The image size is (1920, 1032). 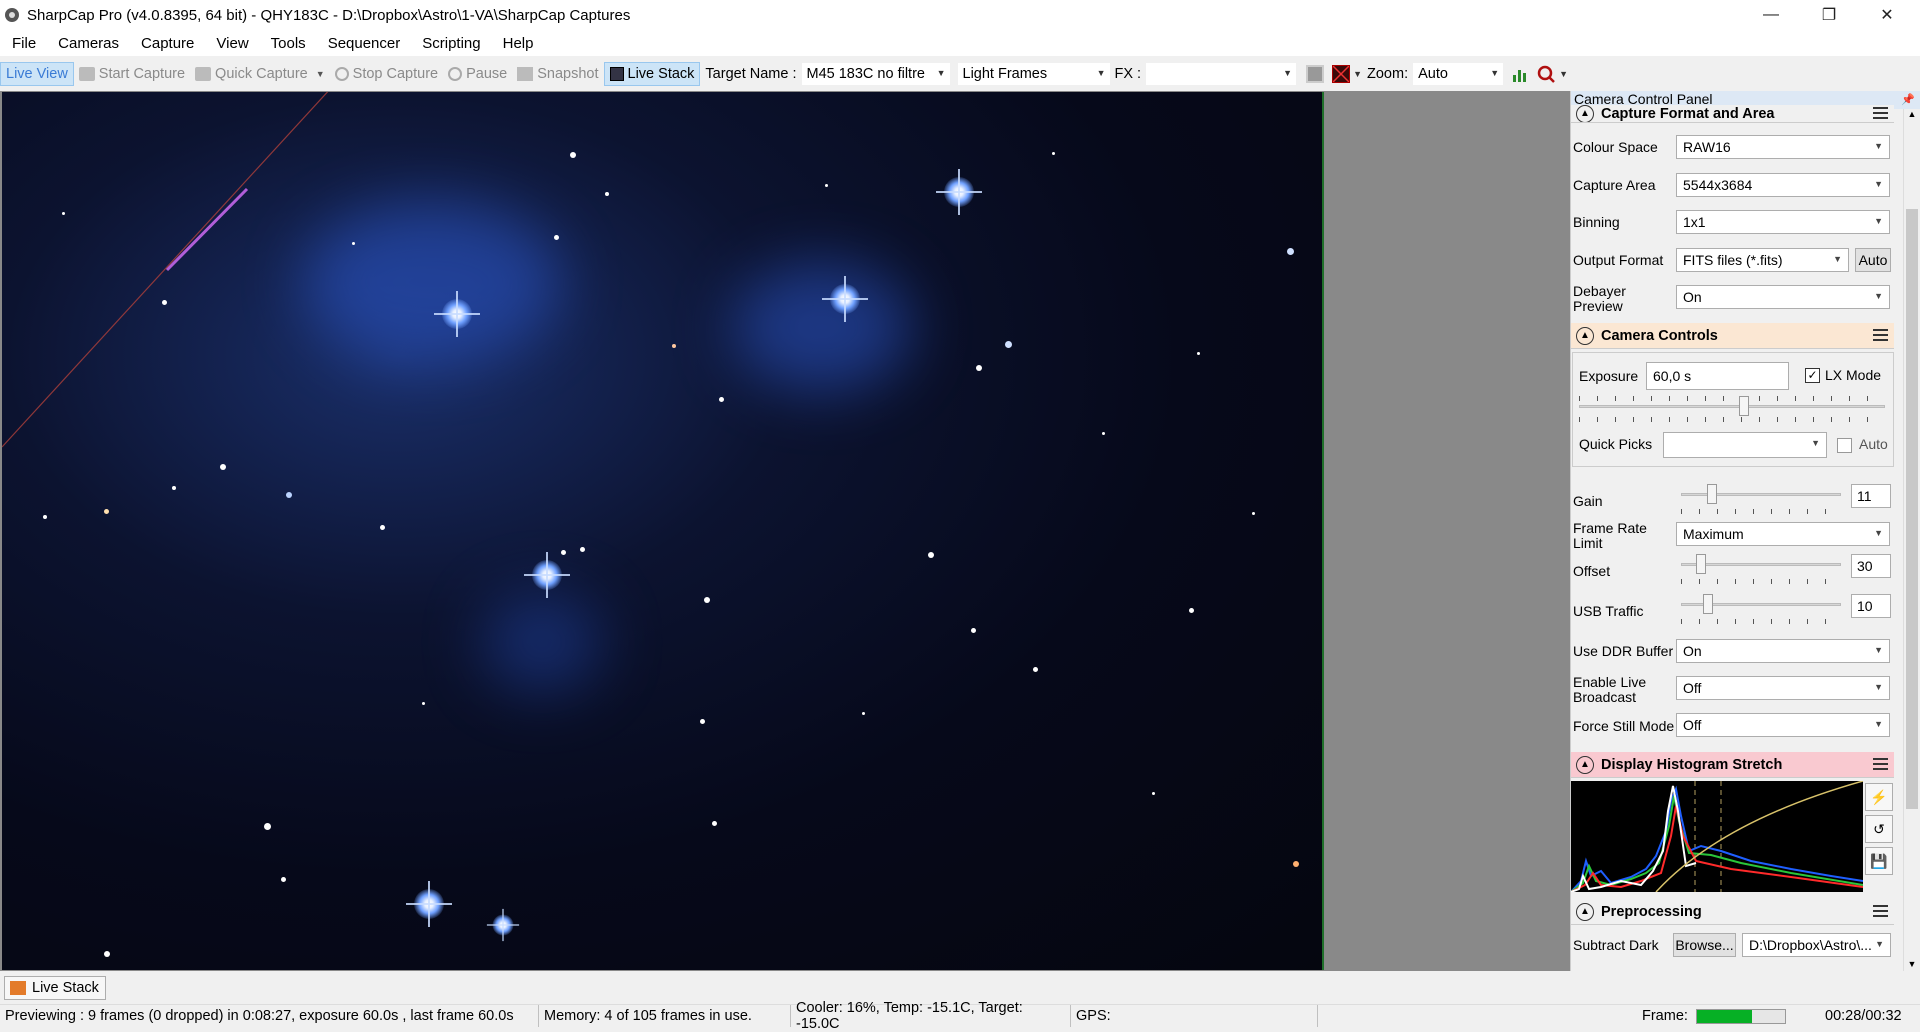 What do you see at coordinates (386, 74) in the screenshot?
I see `stop-capture-button: Stop Capture` at bounding box center [386, 74].